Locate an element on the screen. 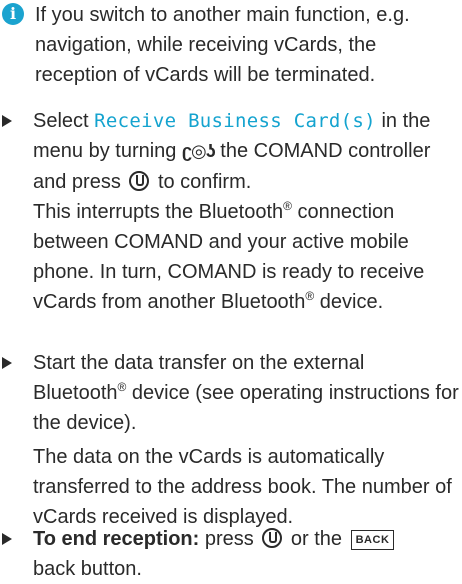 The image size is (462, 584). menu-item-receive-business-cards: Receive Business Card(s) is located at coordinates (235, 121).